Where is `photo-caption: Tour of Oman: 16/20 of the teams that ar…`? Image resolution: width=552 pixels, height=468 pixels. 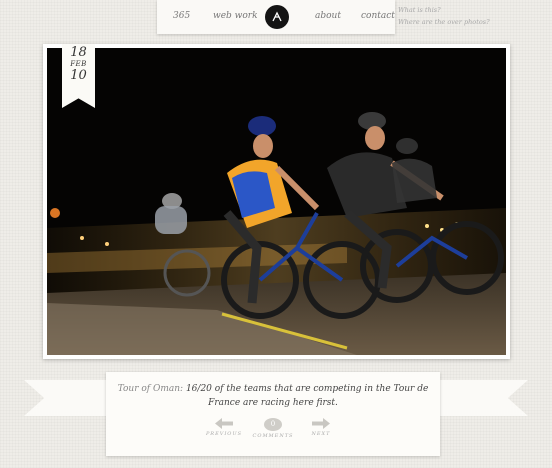
photo-caption: Tour of Oman: 16/20 of the teams that ar… is located at coordinates (273, 396).